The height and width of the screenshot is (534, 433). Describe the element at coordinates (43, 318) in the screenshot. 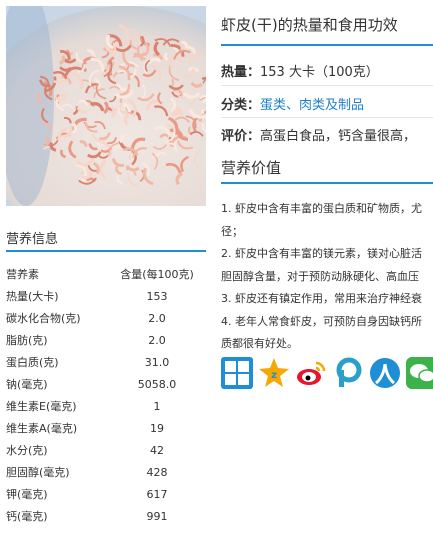

I see `nutrient-name: 碳水化合物(克)` at that location.